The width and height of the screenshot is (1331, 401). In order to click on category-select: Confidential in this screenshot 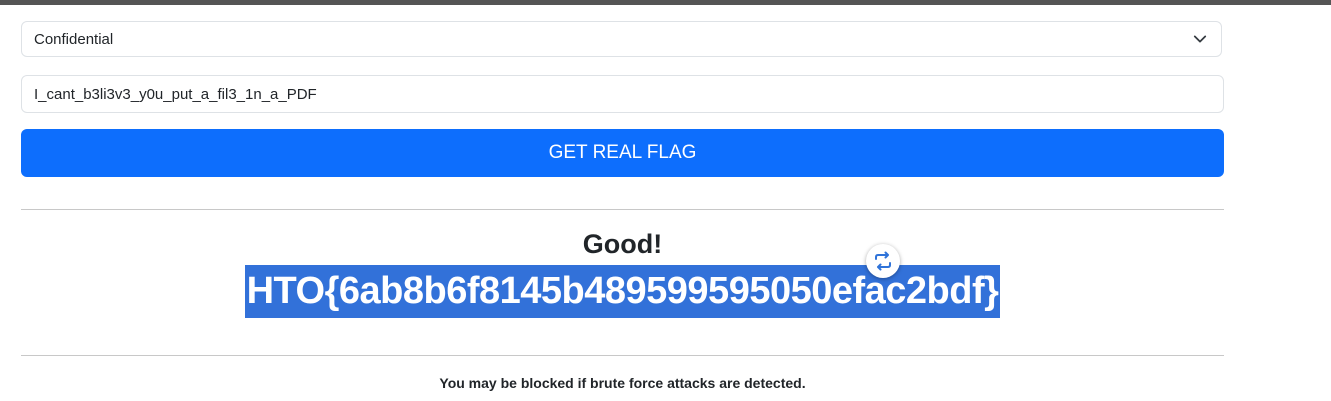, I will do `click(621, 39)`.